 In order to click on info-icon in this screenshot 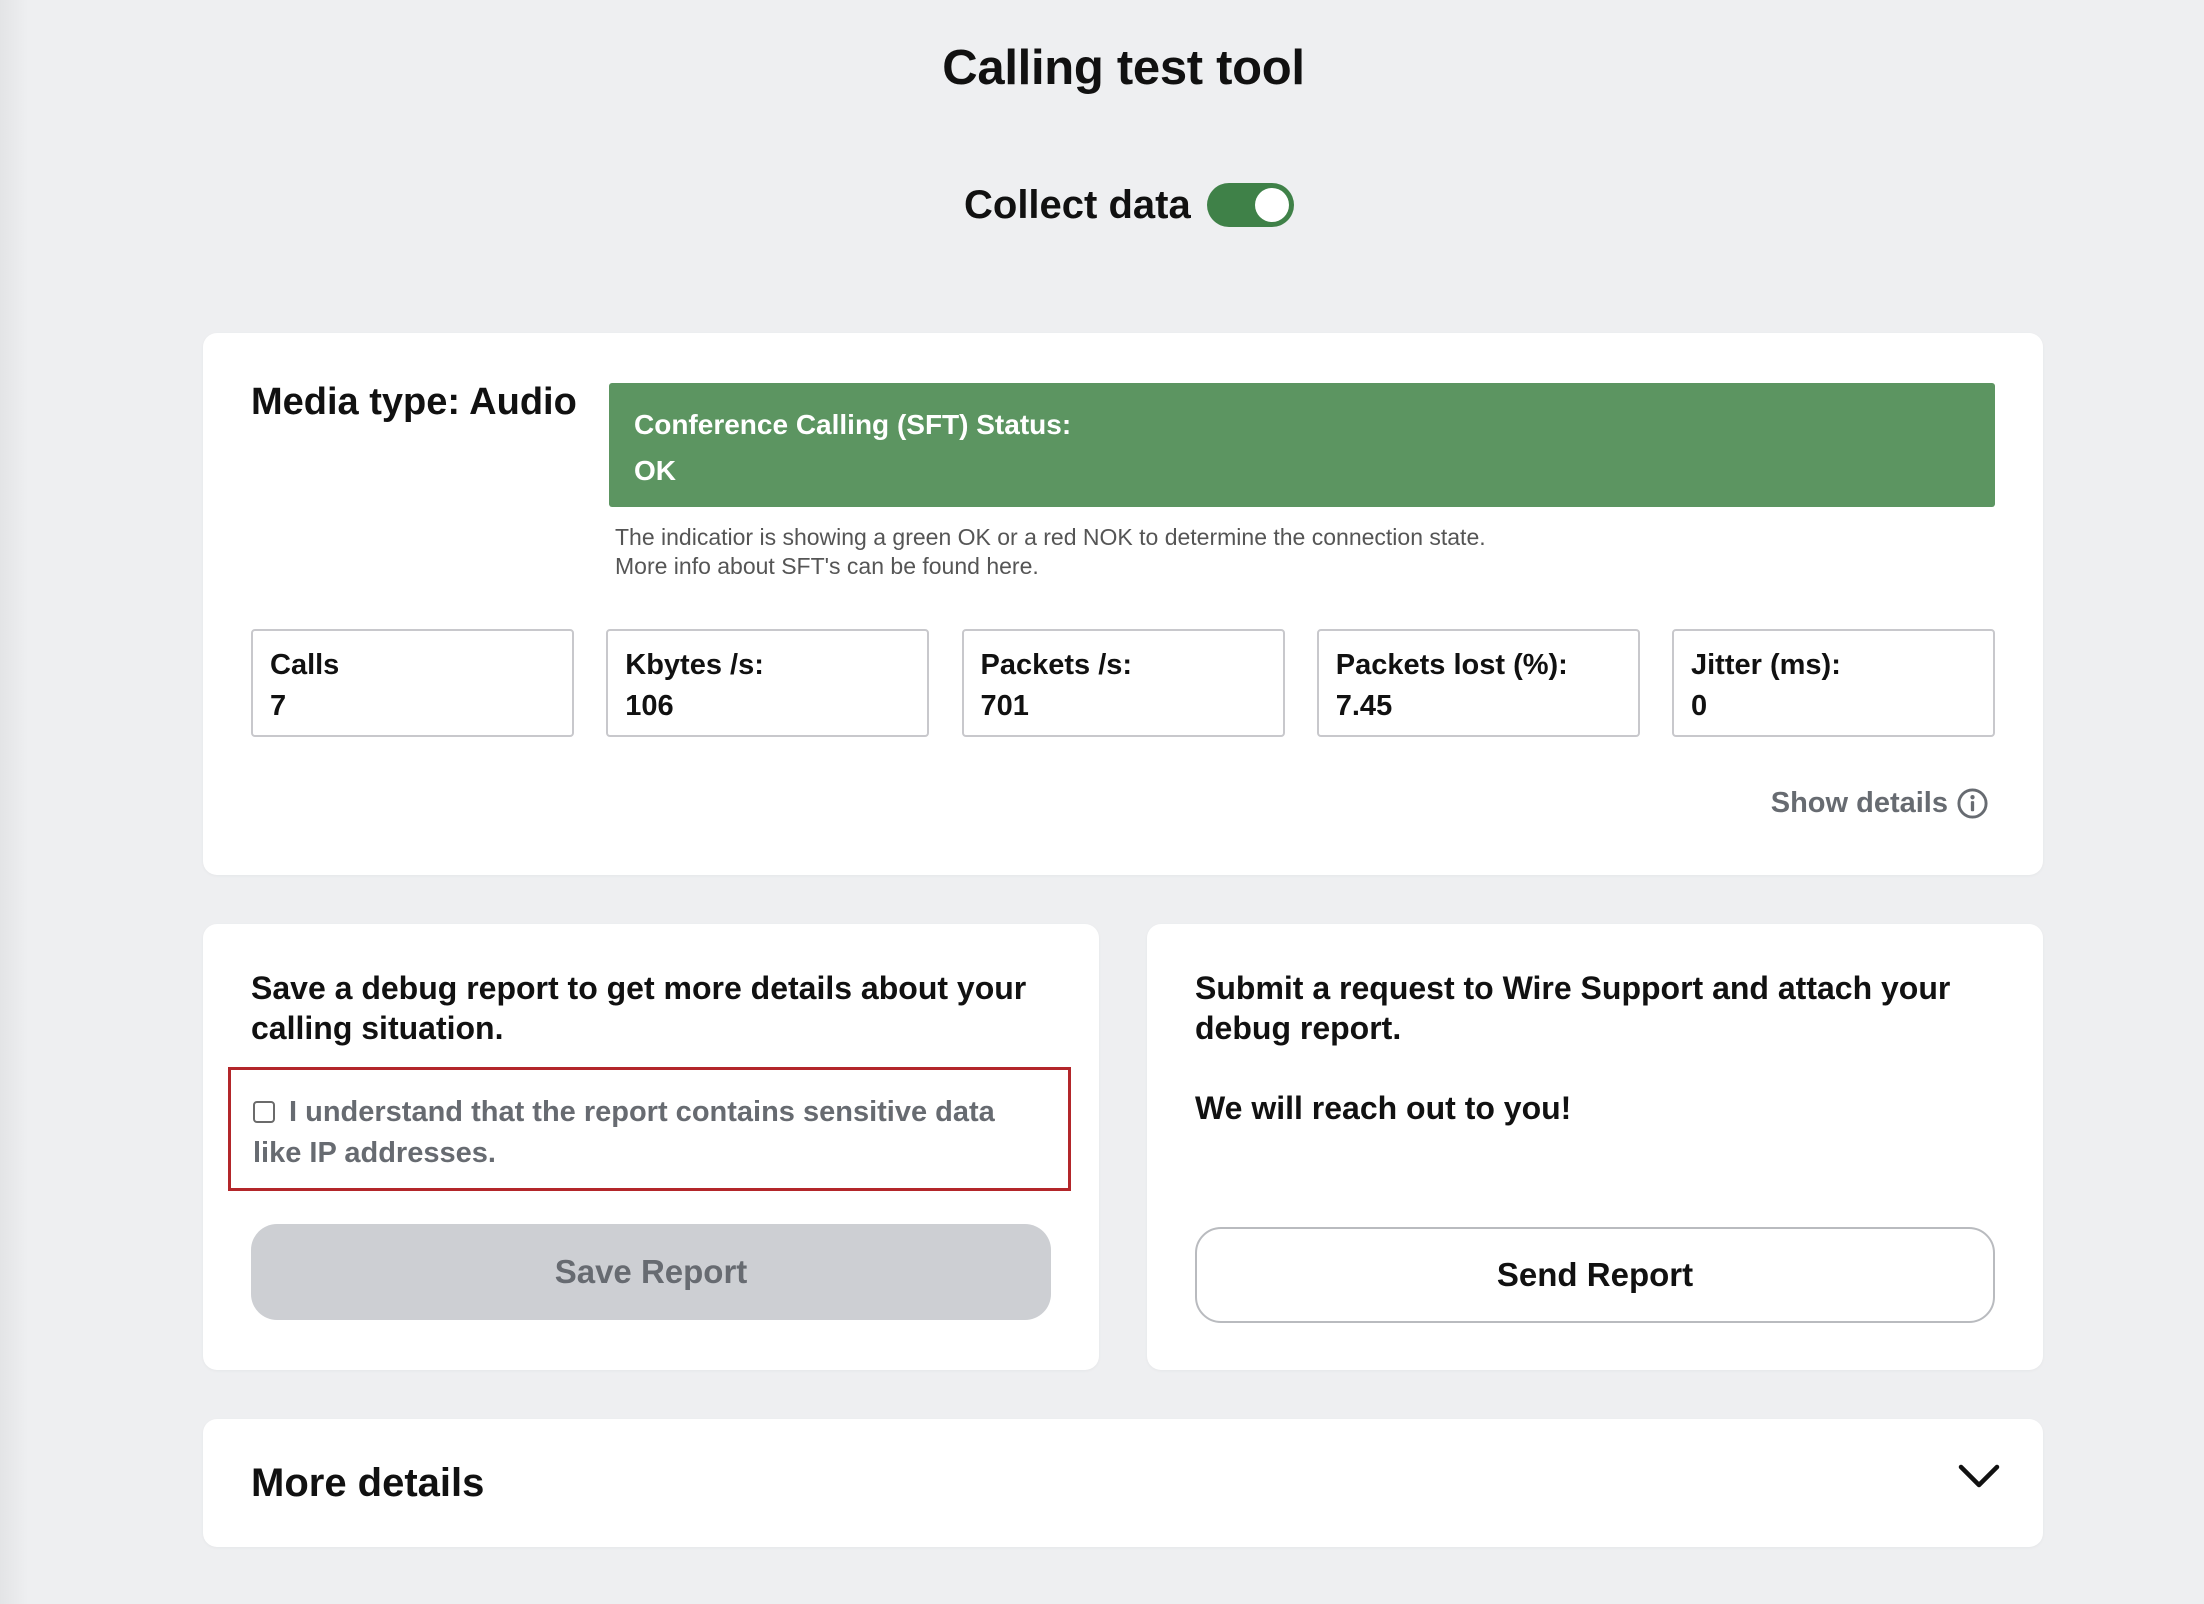, I will do `click(1972, 803)`.